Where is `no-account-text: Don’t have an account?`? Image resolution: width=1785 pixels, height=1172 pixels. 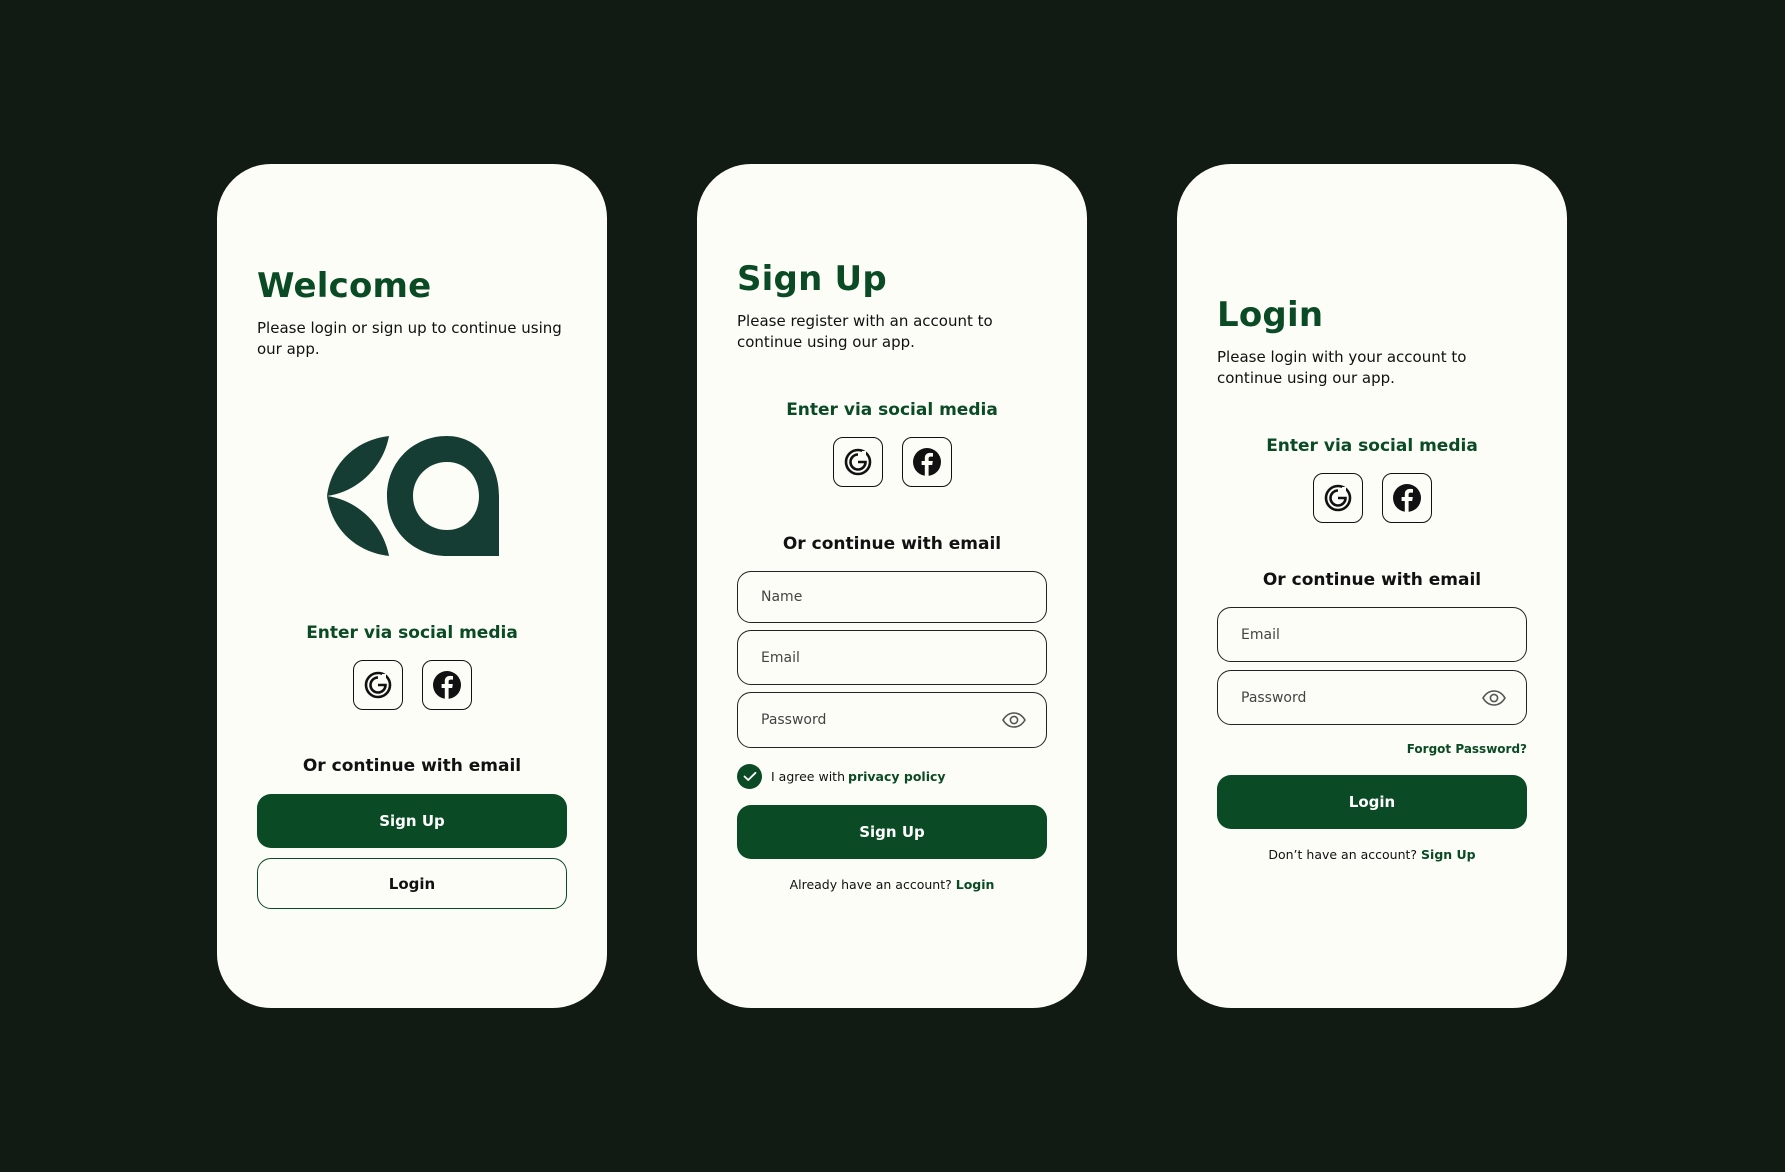
no-account-text: Don’t have an account? is located at coordinates (1343, 854).